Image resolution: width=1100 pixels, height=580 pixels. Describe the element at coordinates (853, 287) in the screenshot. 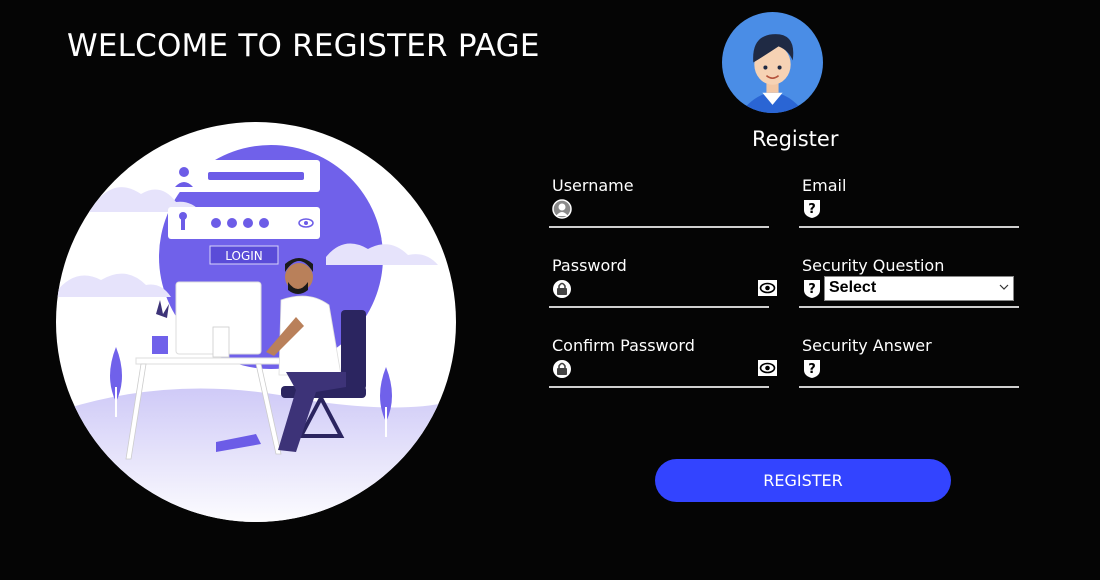

I see `security-question-selected: Select` at that location.